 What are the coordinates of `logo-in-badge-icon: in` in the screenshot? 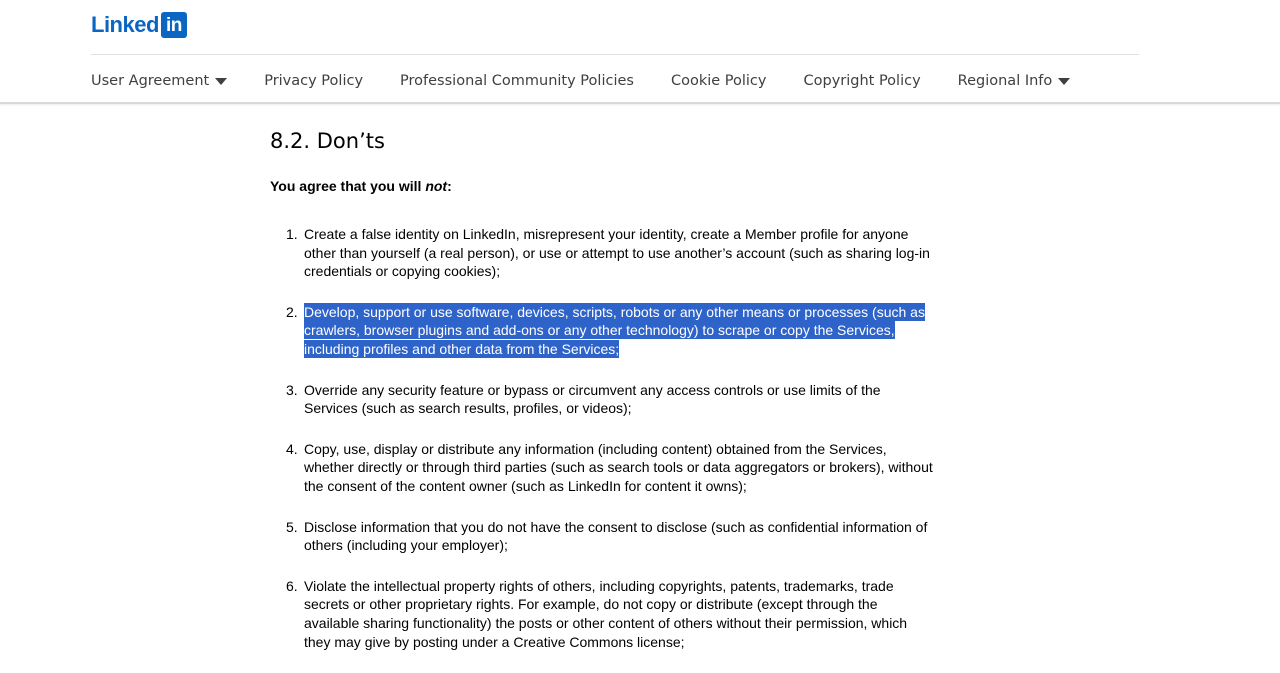 It's located at (173, 25).